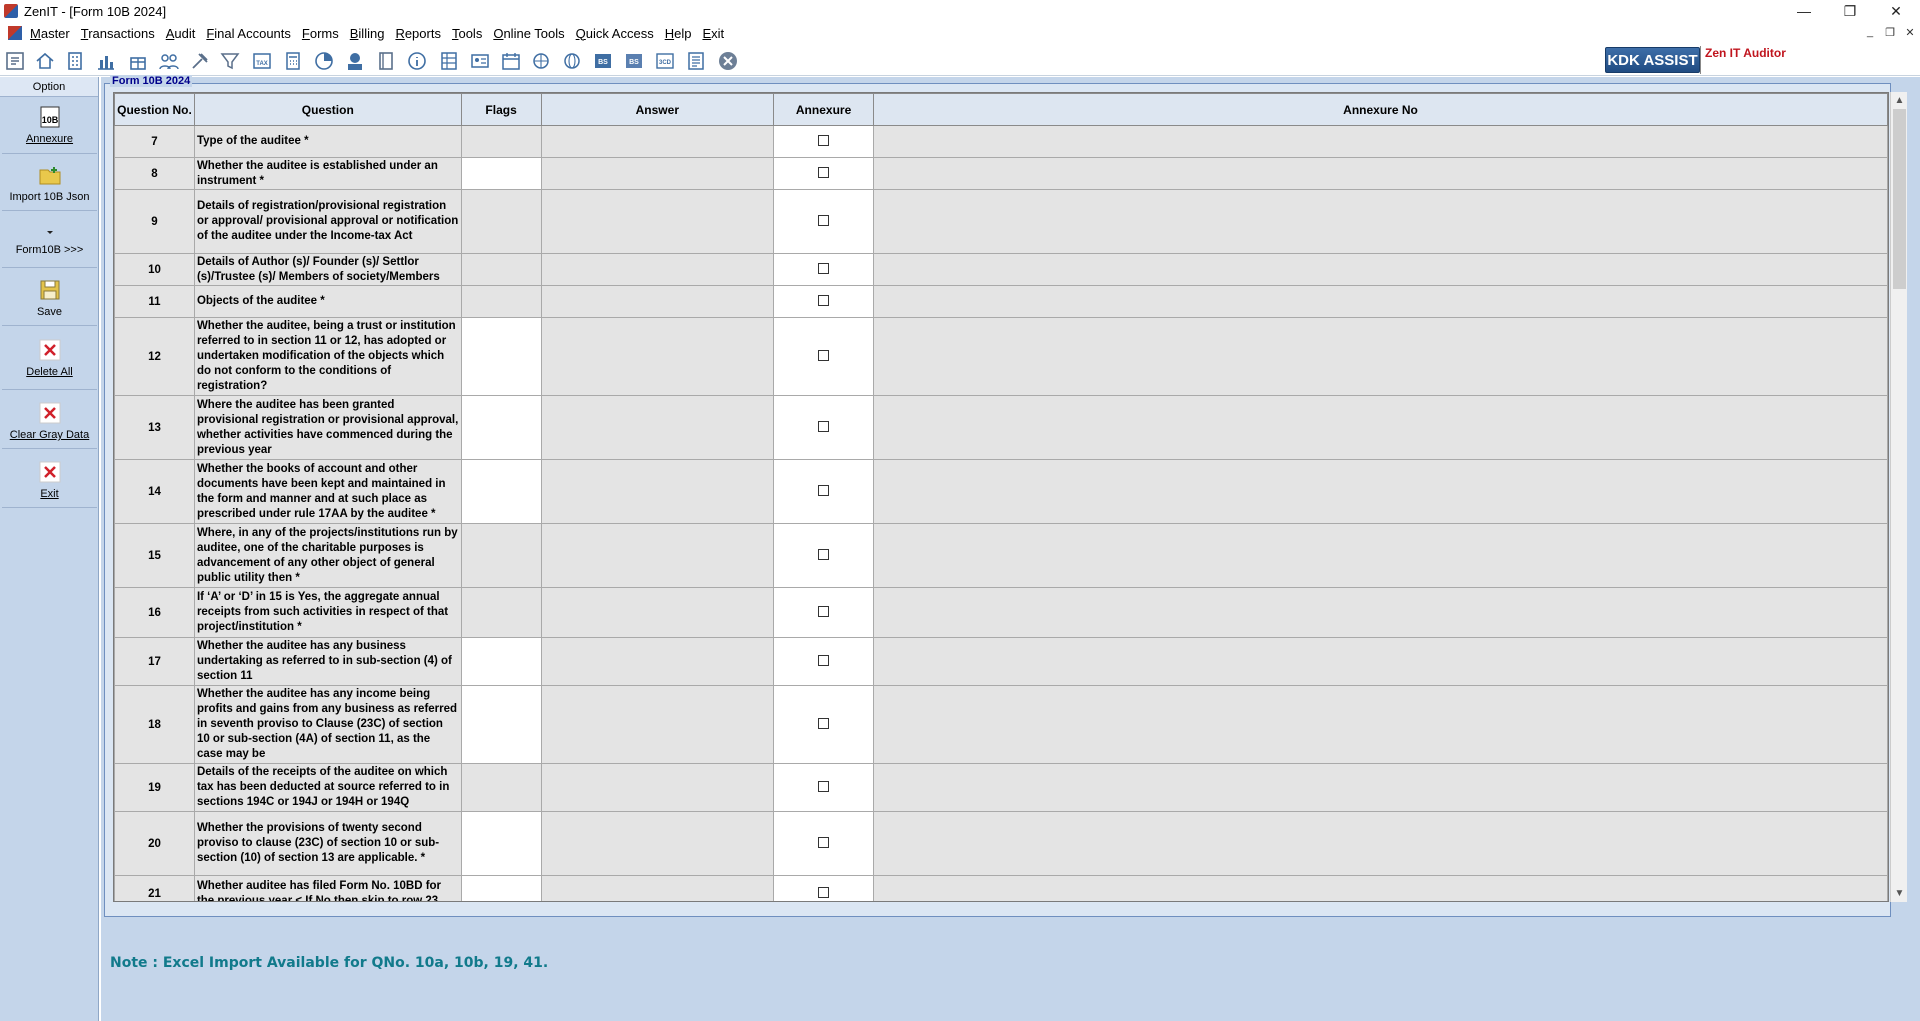 This screenshot has height=1021, width=1920. Describe the element at coordinates (1896, 11) in the screenshot. I see `close-button: ✕` at that location.